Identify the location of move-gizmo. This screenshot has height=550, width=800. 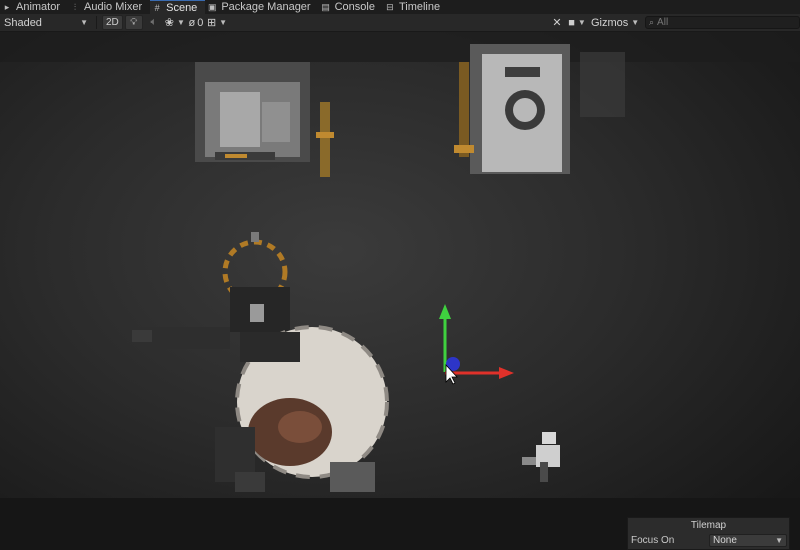
(476, 344).